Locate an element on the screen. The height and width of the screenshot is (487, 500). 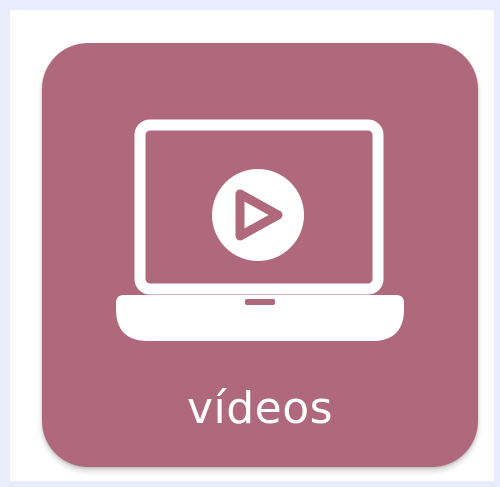
trackpad-notch is located at coordinates (260, 302).